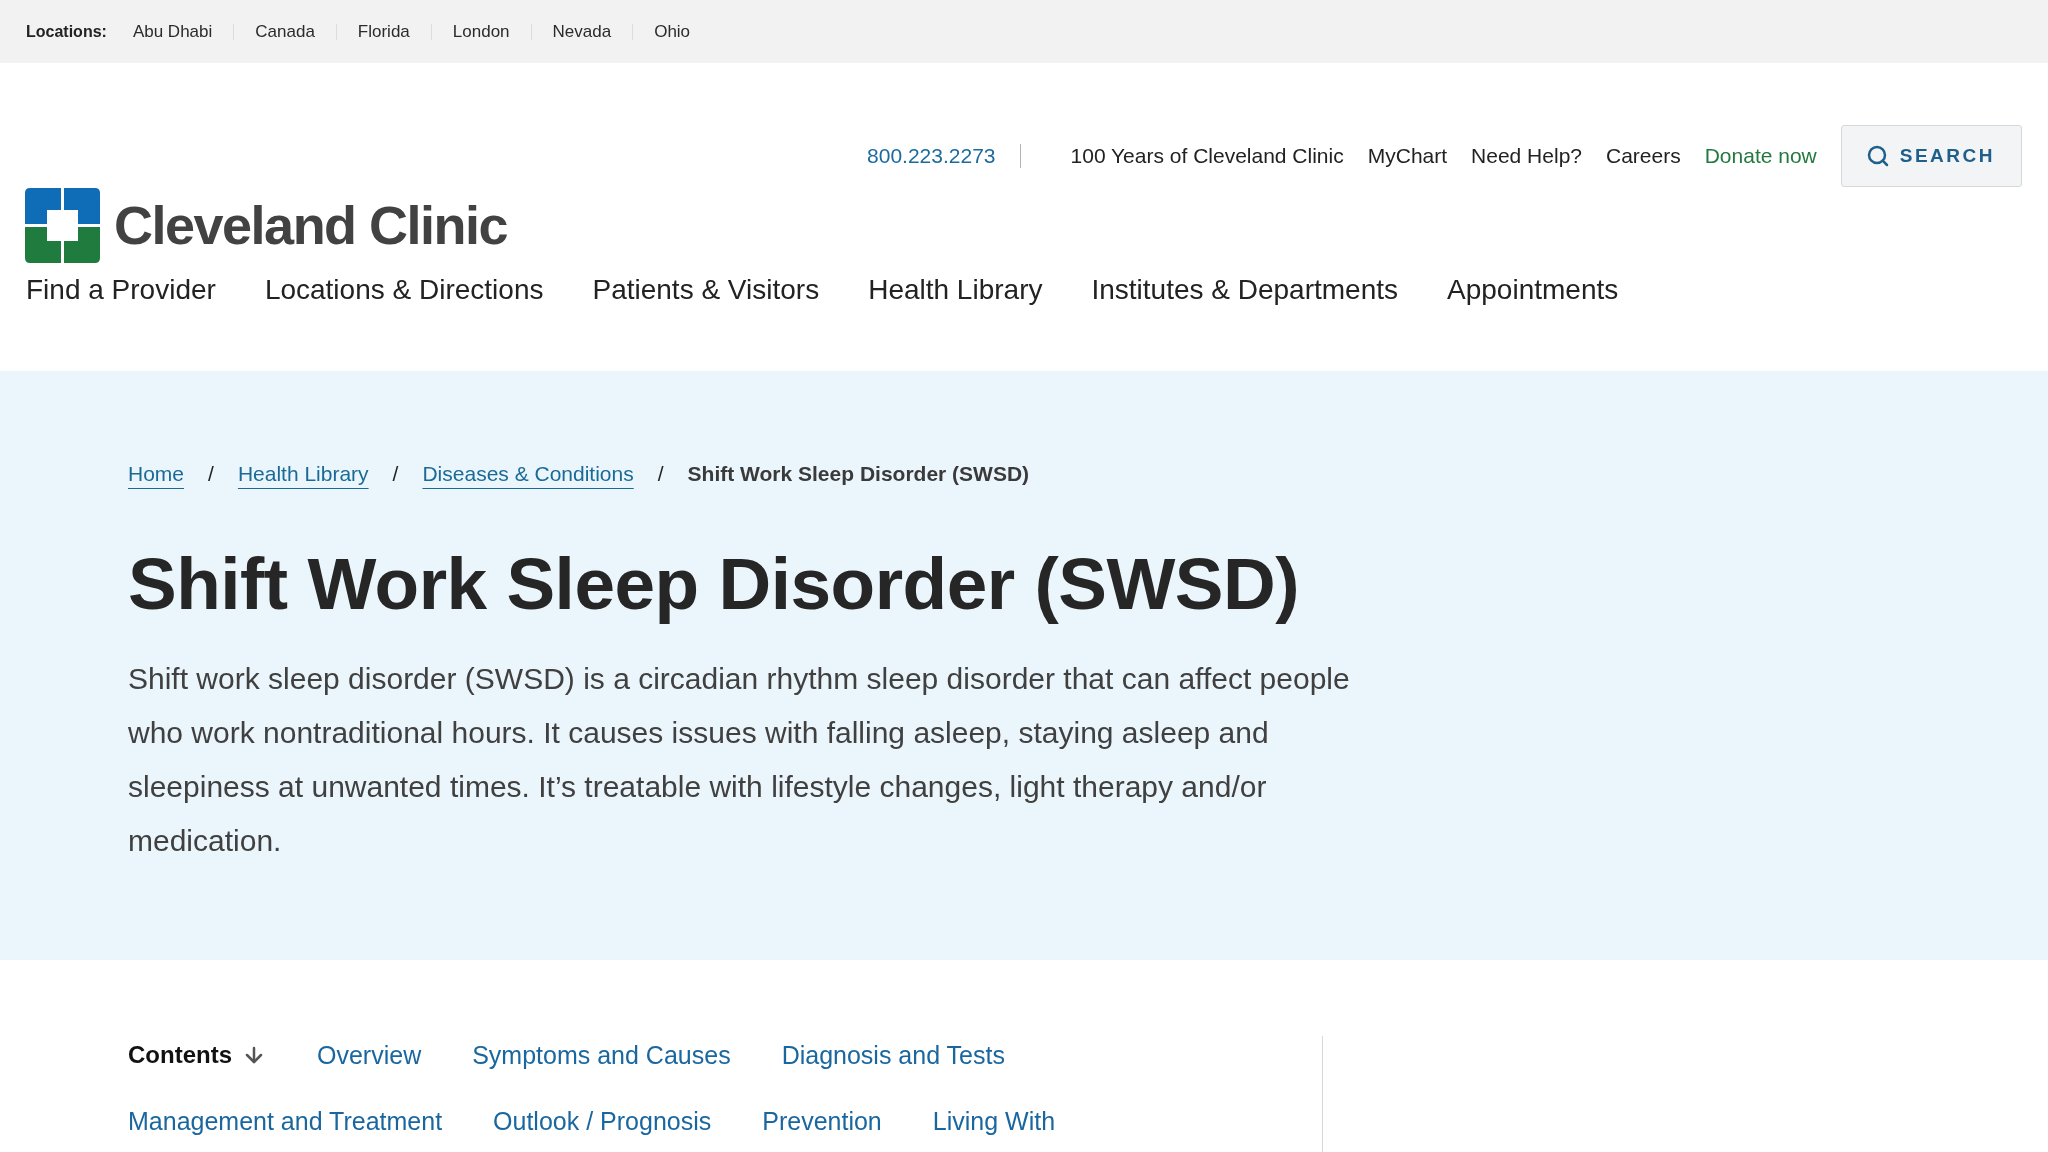 Image resolution: width=2048 pixels, height=1152 pixels. Describe the element at coordinates (369, 1055) in the screenshot. I see `contents-link: Overview` at that location.